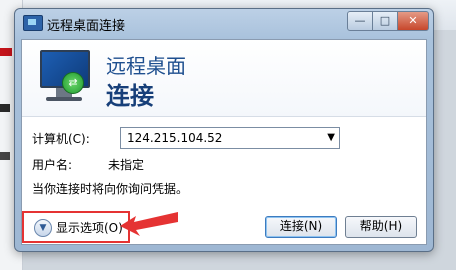  Describe the element at coordinates (146, 66) in the screenshot. I see `banner-title-line1: 远程桌面` at that location.